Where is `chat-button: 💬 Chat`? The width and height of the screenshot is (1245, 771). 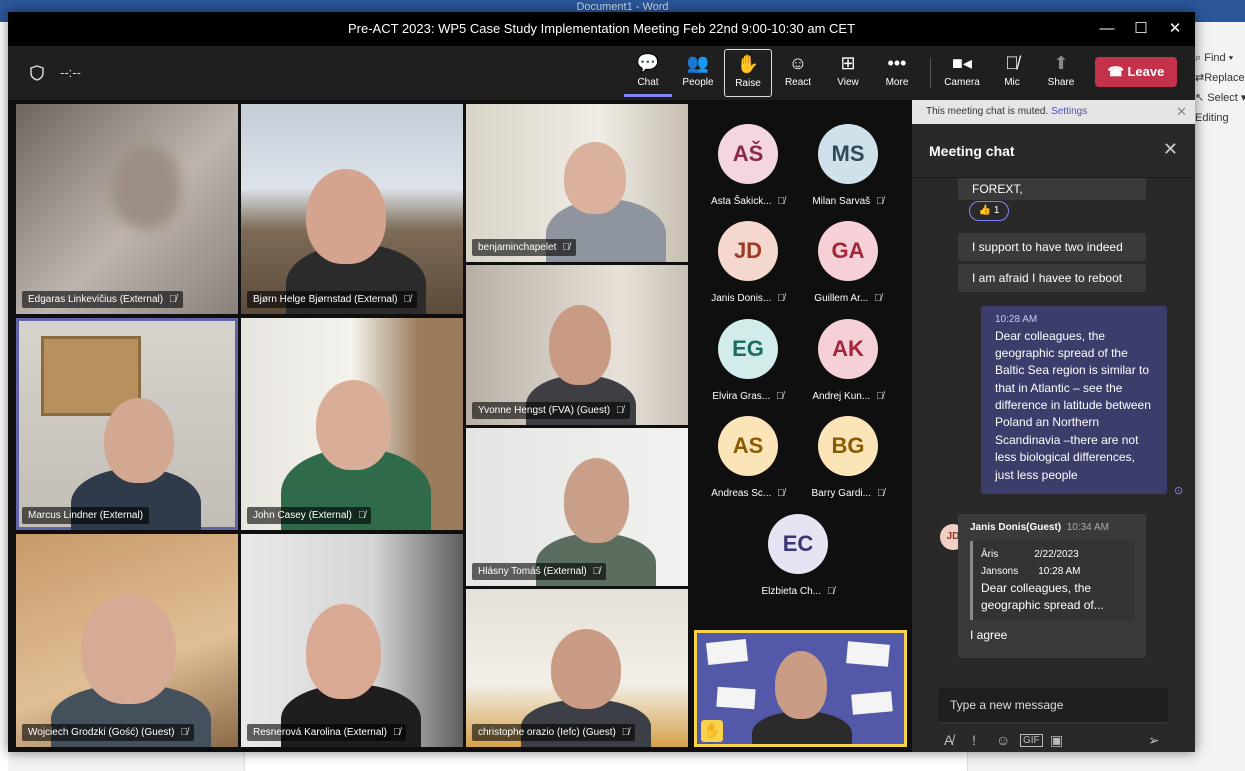
chat-button: 💬 Chat is located at coordinates (648, 73).